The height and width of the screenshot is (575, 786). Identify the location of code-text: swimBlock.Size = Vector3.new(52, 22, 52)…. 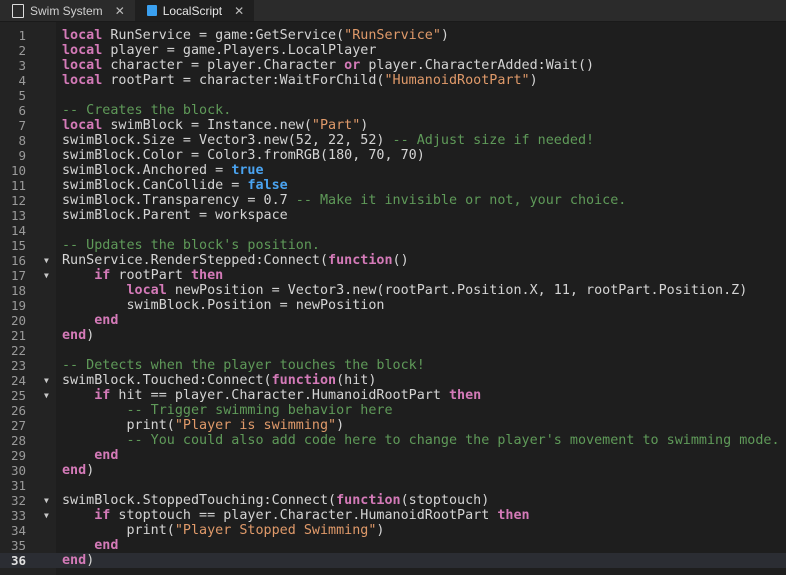
(328, 140).